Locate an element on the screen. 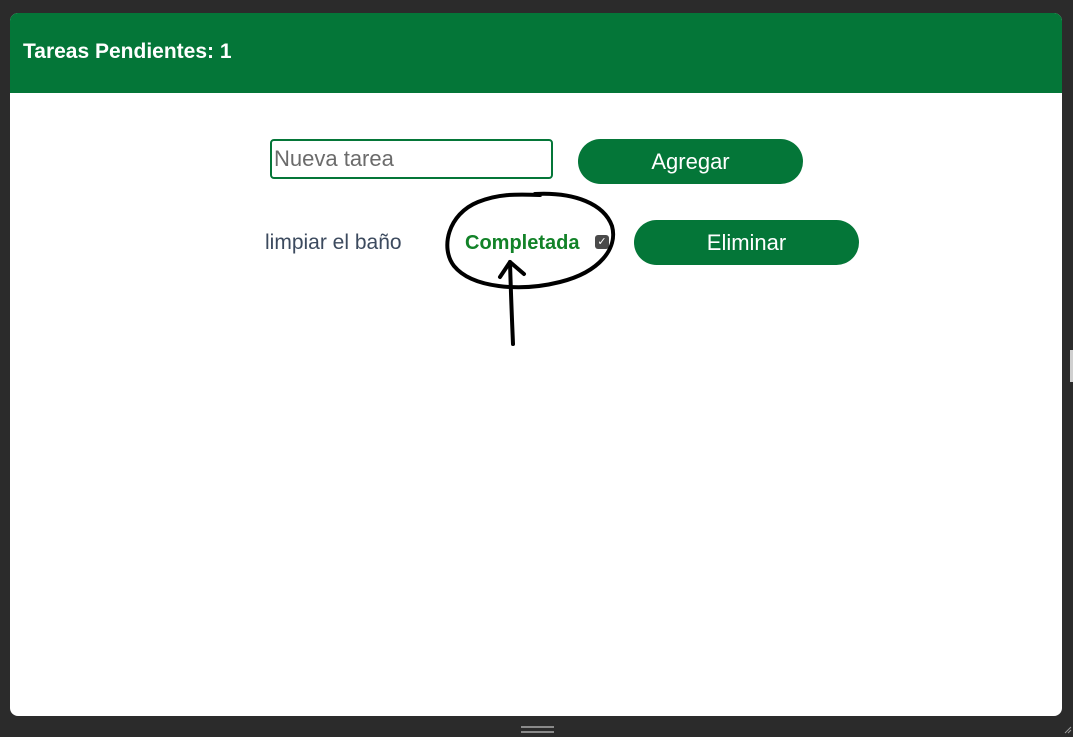  check-icon: ✓ is located at coordinates (602, 242).